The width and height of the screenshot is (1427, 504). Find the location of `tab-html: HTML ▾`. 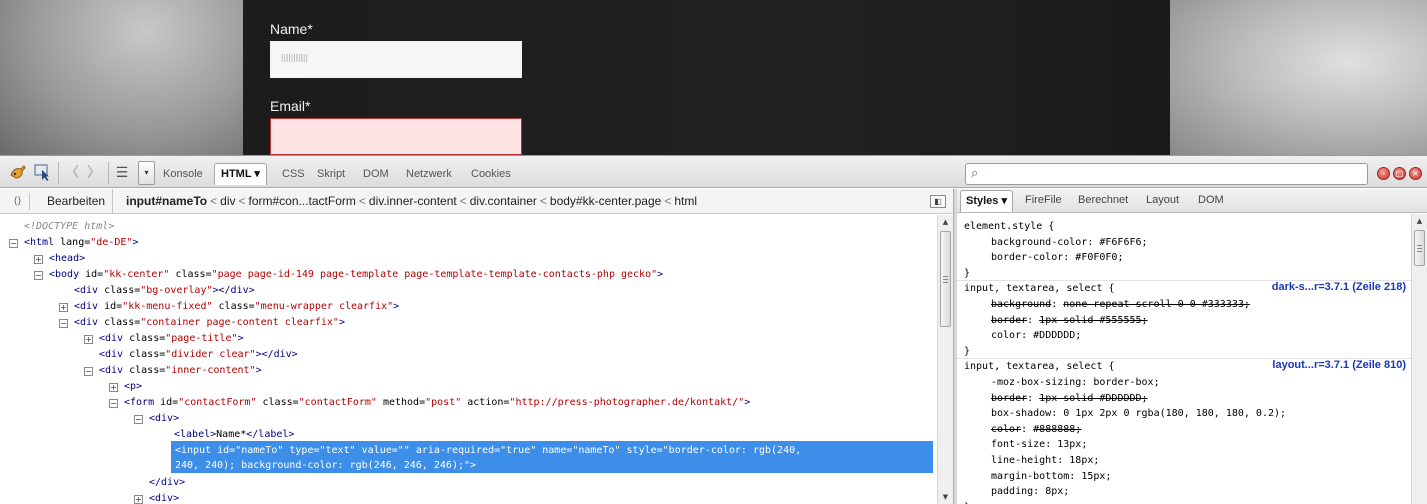

tab-html: HTML ▾ is located at coordinates (240, 174).